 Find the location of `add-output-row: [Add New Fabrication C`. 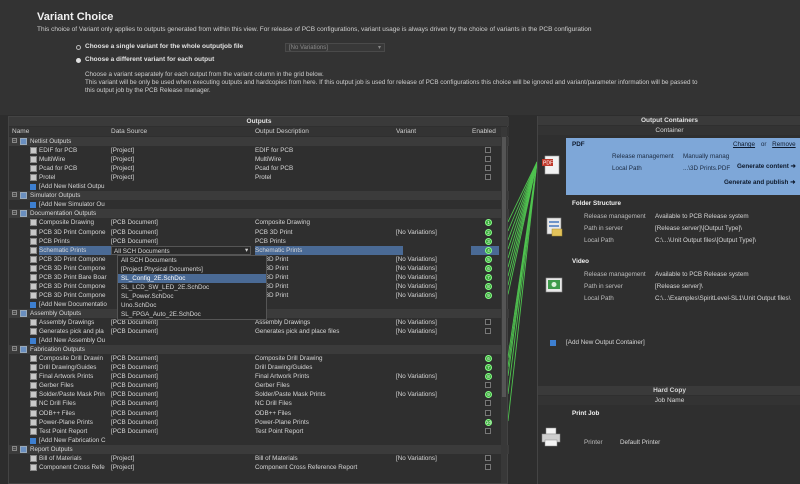

add-output-row: [Add New Fabrication C is located at coordinates (259, 440).